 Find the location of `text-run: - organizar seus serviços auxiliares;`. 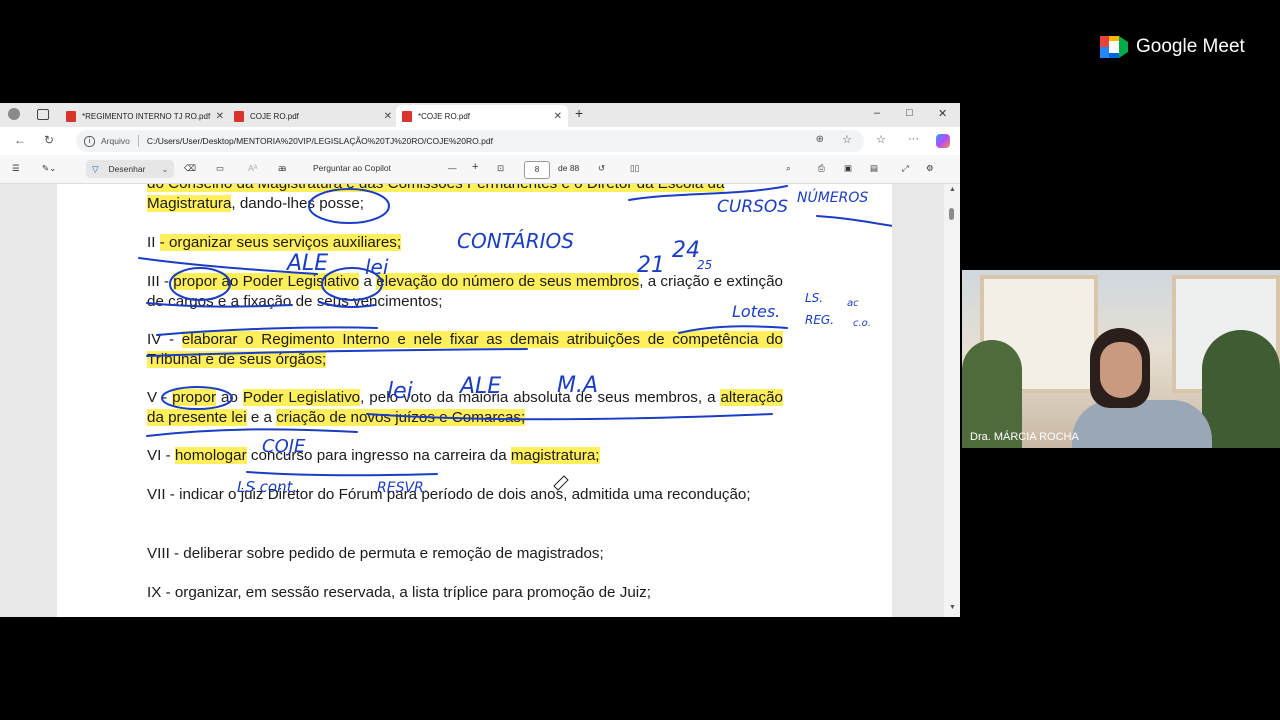

text-run: - organizar seus serviços auxiliares; is located at coordinates (280, 242).